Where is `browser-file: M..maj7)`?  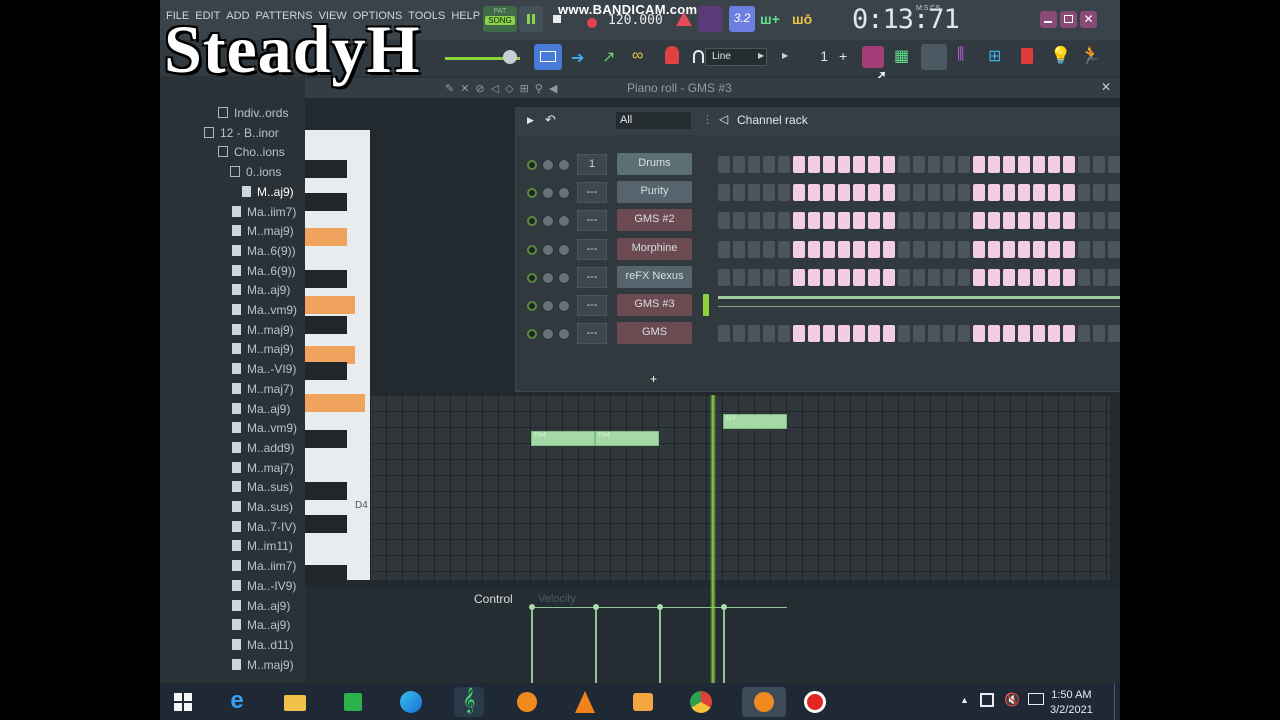 browser-file: M..maj7) is located at coordinates (263, 468).